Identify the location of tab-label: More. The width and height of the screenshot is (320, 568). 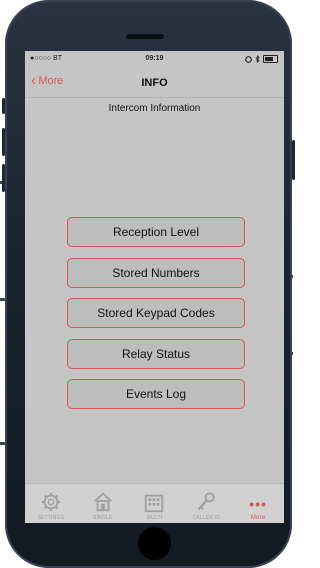
(258, 518).